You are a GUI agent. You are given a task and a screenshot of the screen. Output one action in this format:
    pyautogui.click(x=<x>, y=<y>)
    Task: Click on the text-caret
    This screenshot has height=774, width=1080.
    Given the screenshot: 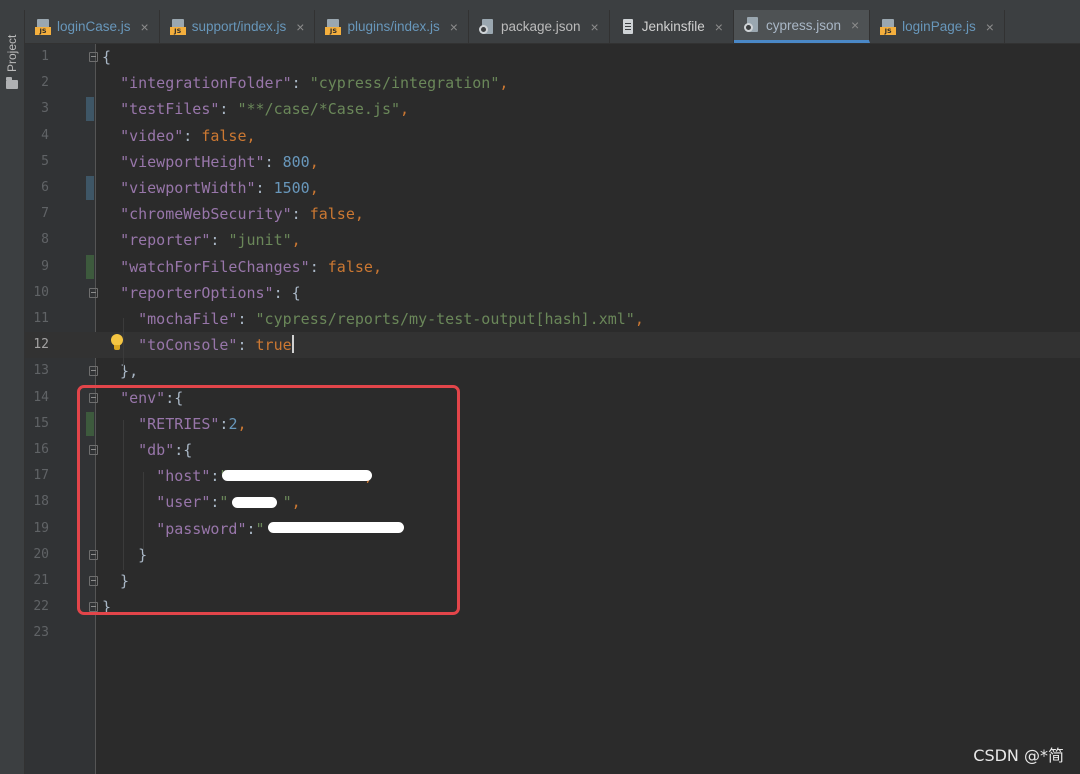 What is the action you would take?
    pyautogui.click(x=292, y=344)
    